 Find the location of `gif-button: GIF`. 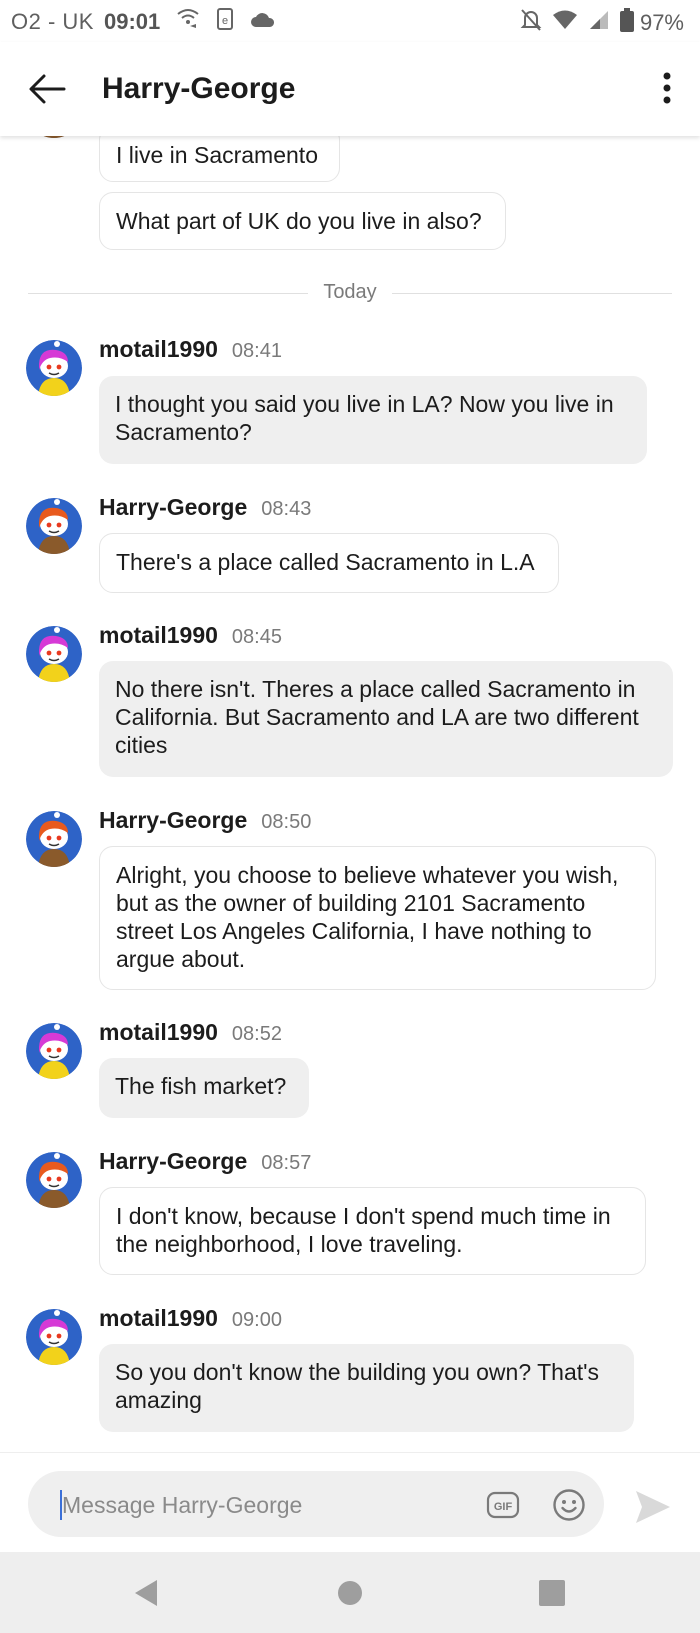

gif-button: GIF is located at coordinates (503, 1505).